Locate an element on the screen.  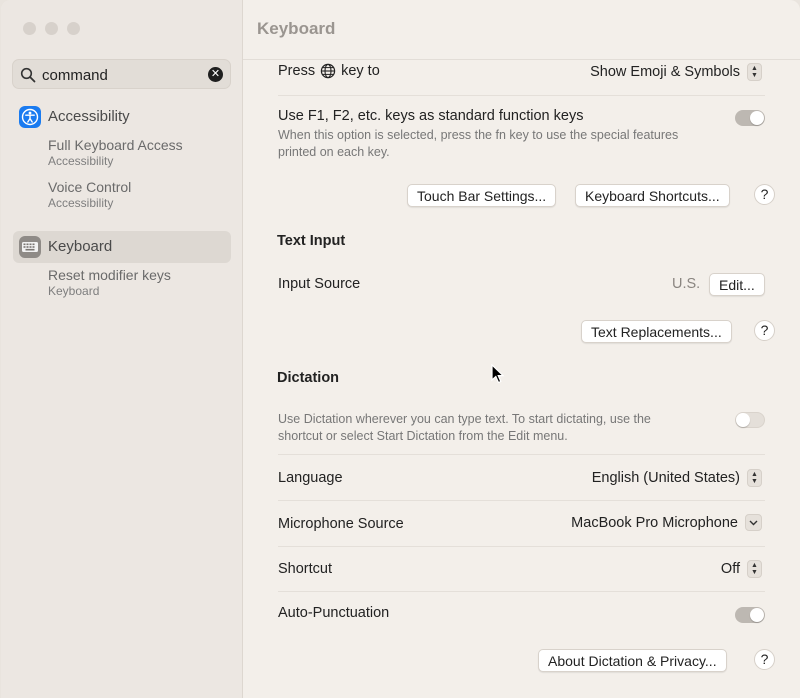
result-subtitle: Keyboard is located at coordinates (74, 291).